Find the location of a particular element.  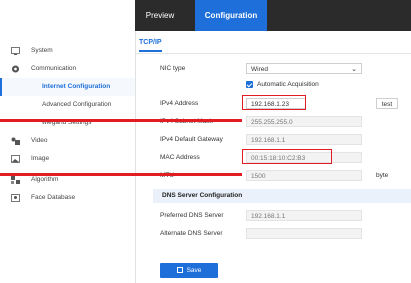

ipv4-highlight-box is located at coordinates (274, 102).